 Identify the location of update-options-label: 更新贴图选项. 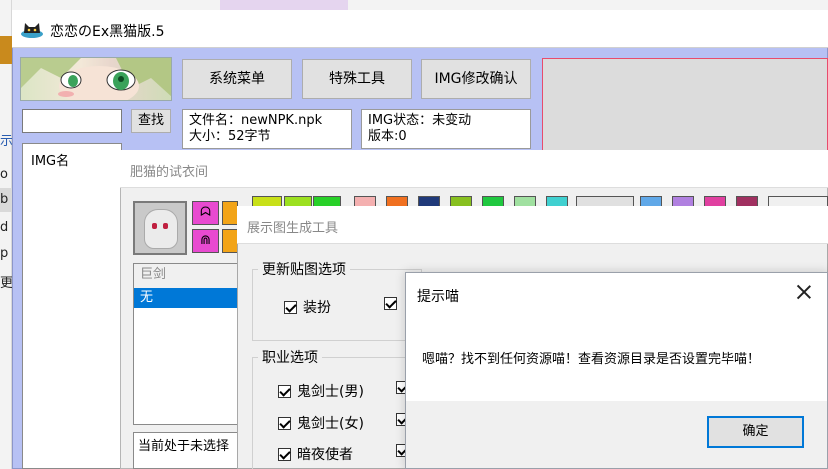
(304, 269).